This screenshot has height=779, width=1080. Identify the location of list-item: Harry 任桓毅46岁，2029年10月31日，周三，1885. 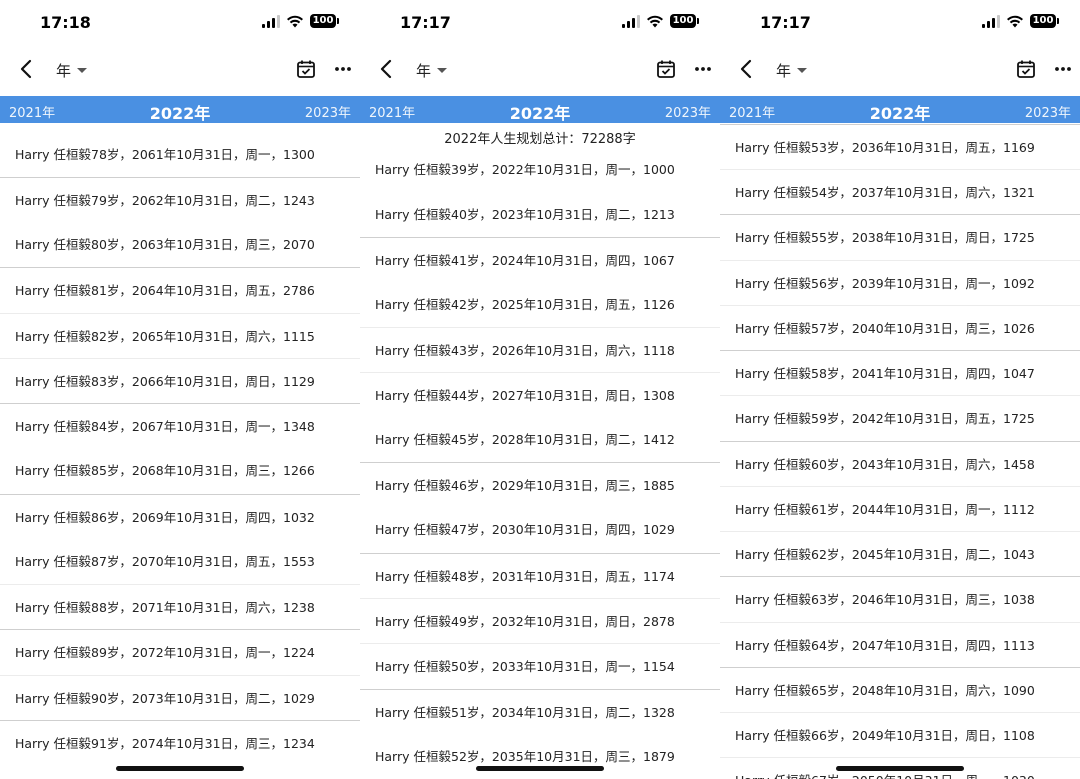
(540, 485).